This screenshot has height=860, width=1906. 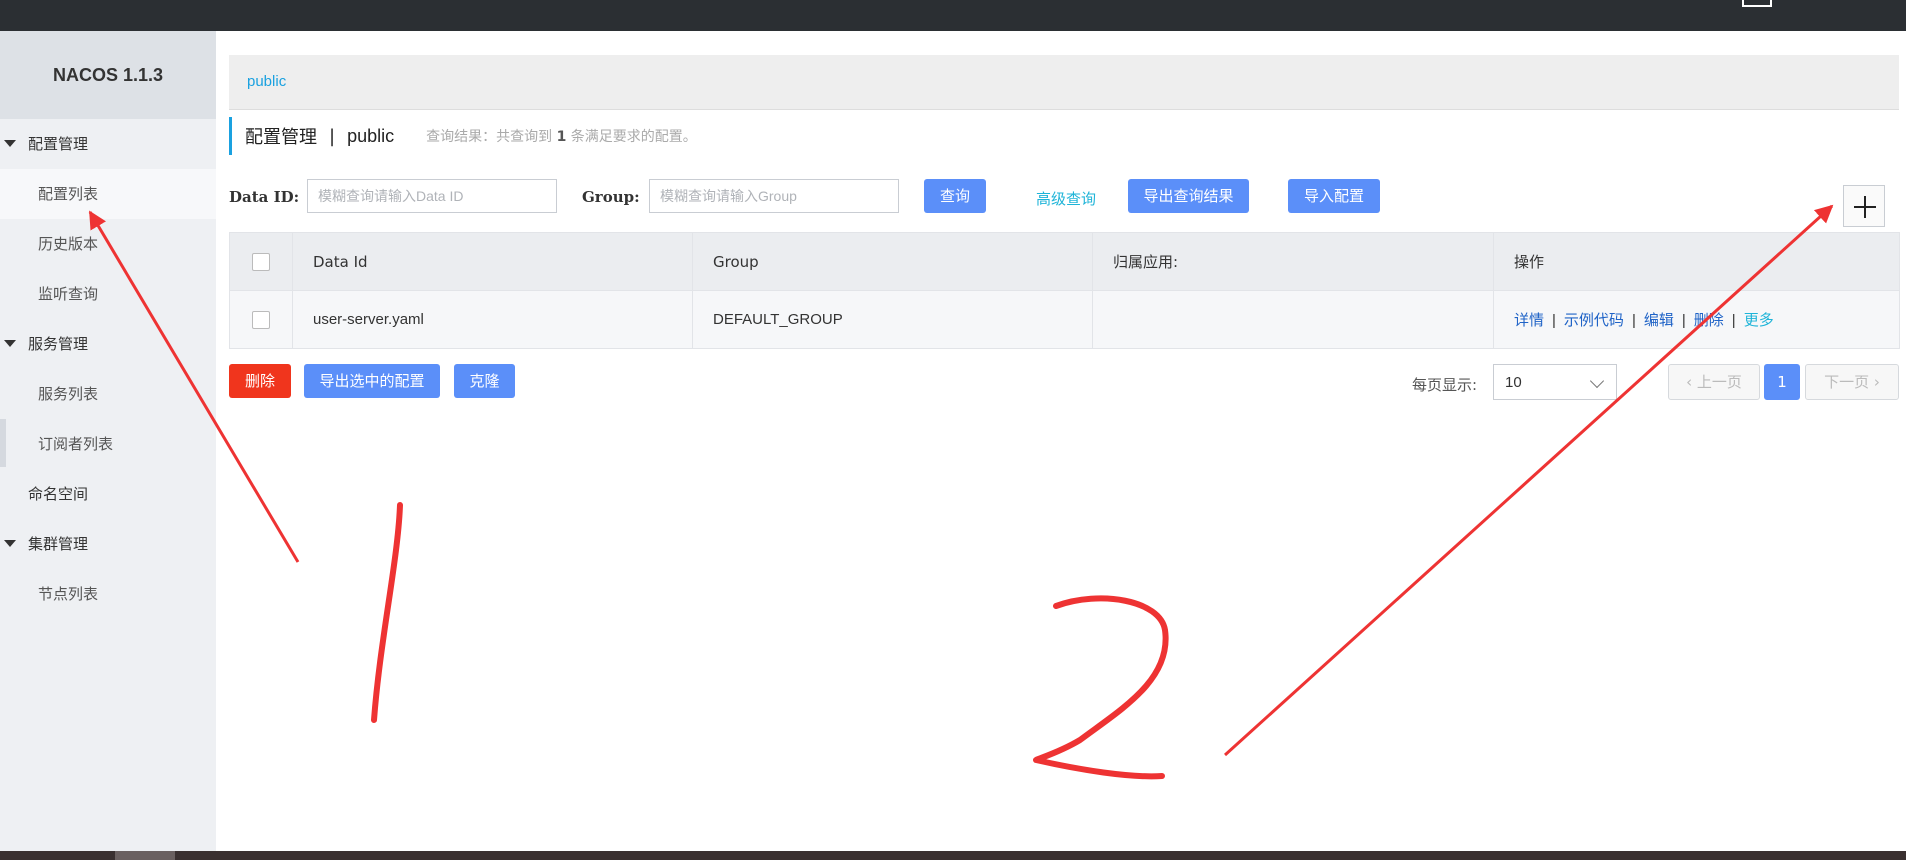 I want to click on column-header-actions: 操作, so click(x=1696, y=261).